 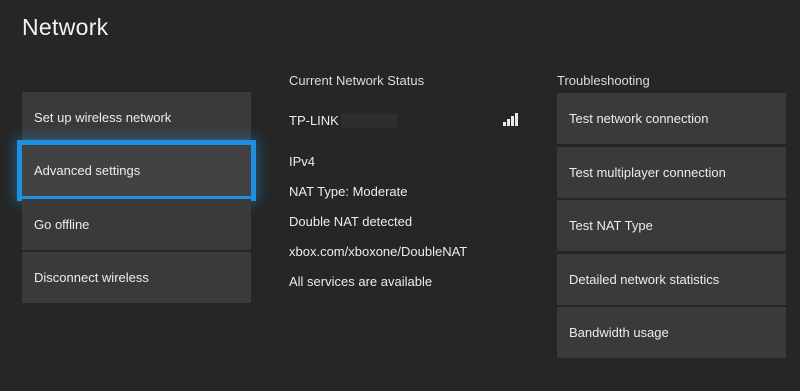 I want to click on test-multiplayer-connection-button: Test multiplayer connection, so click(x=671, y=172).